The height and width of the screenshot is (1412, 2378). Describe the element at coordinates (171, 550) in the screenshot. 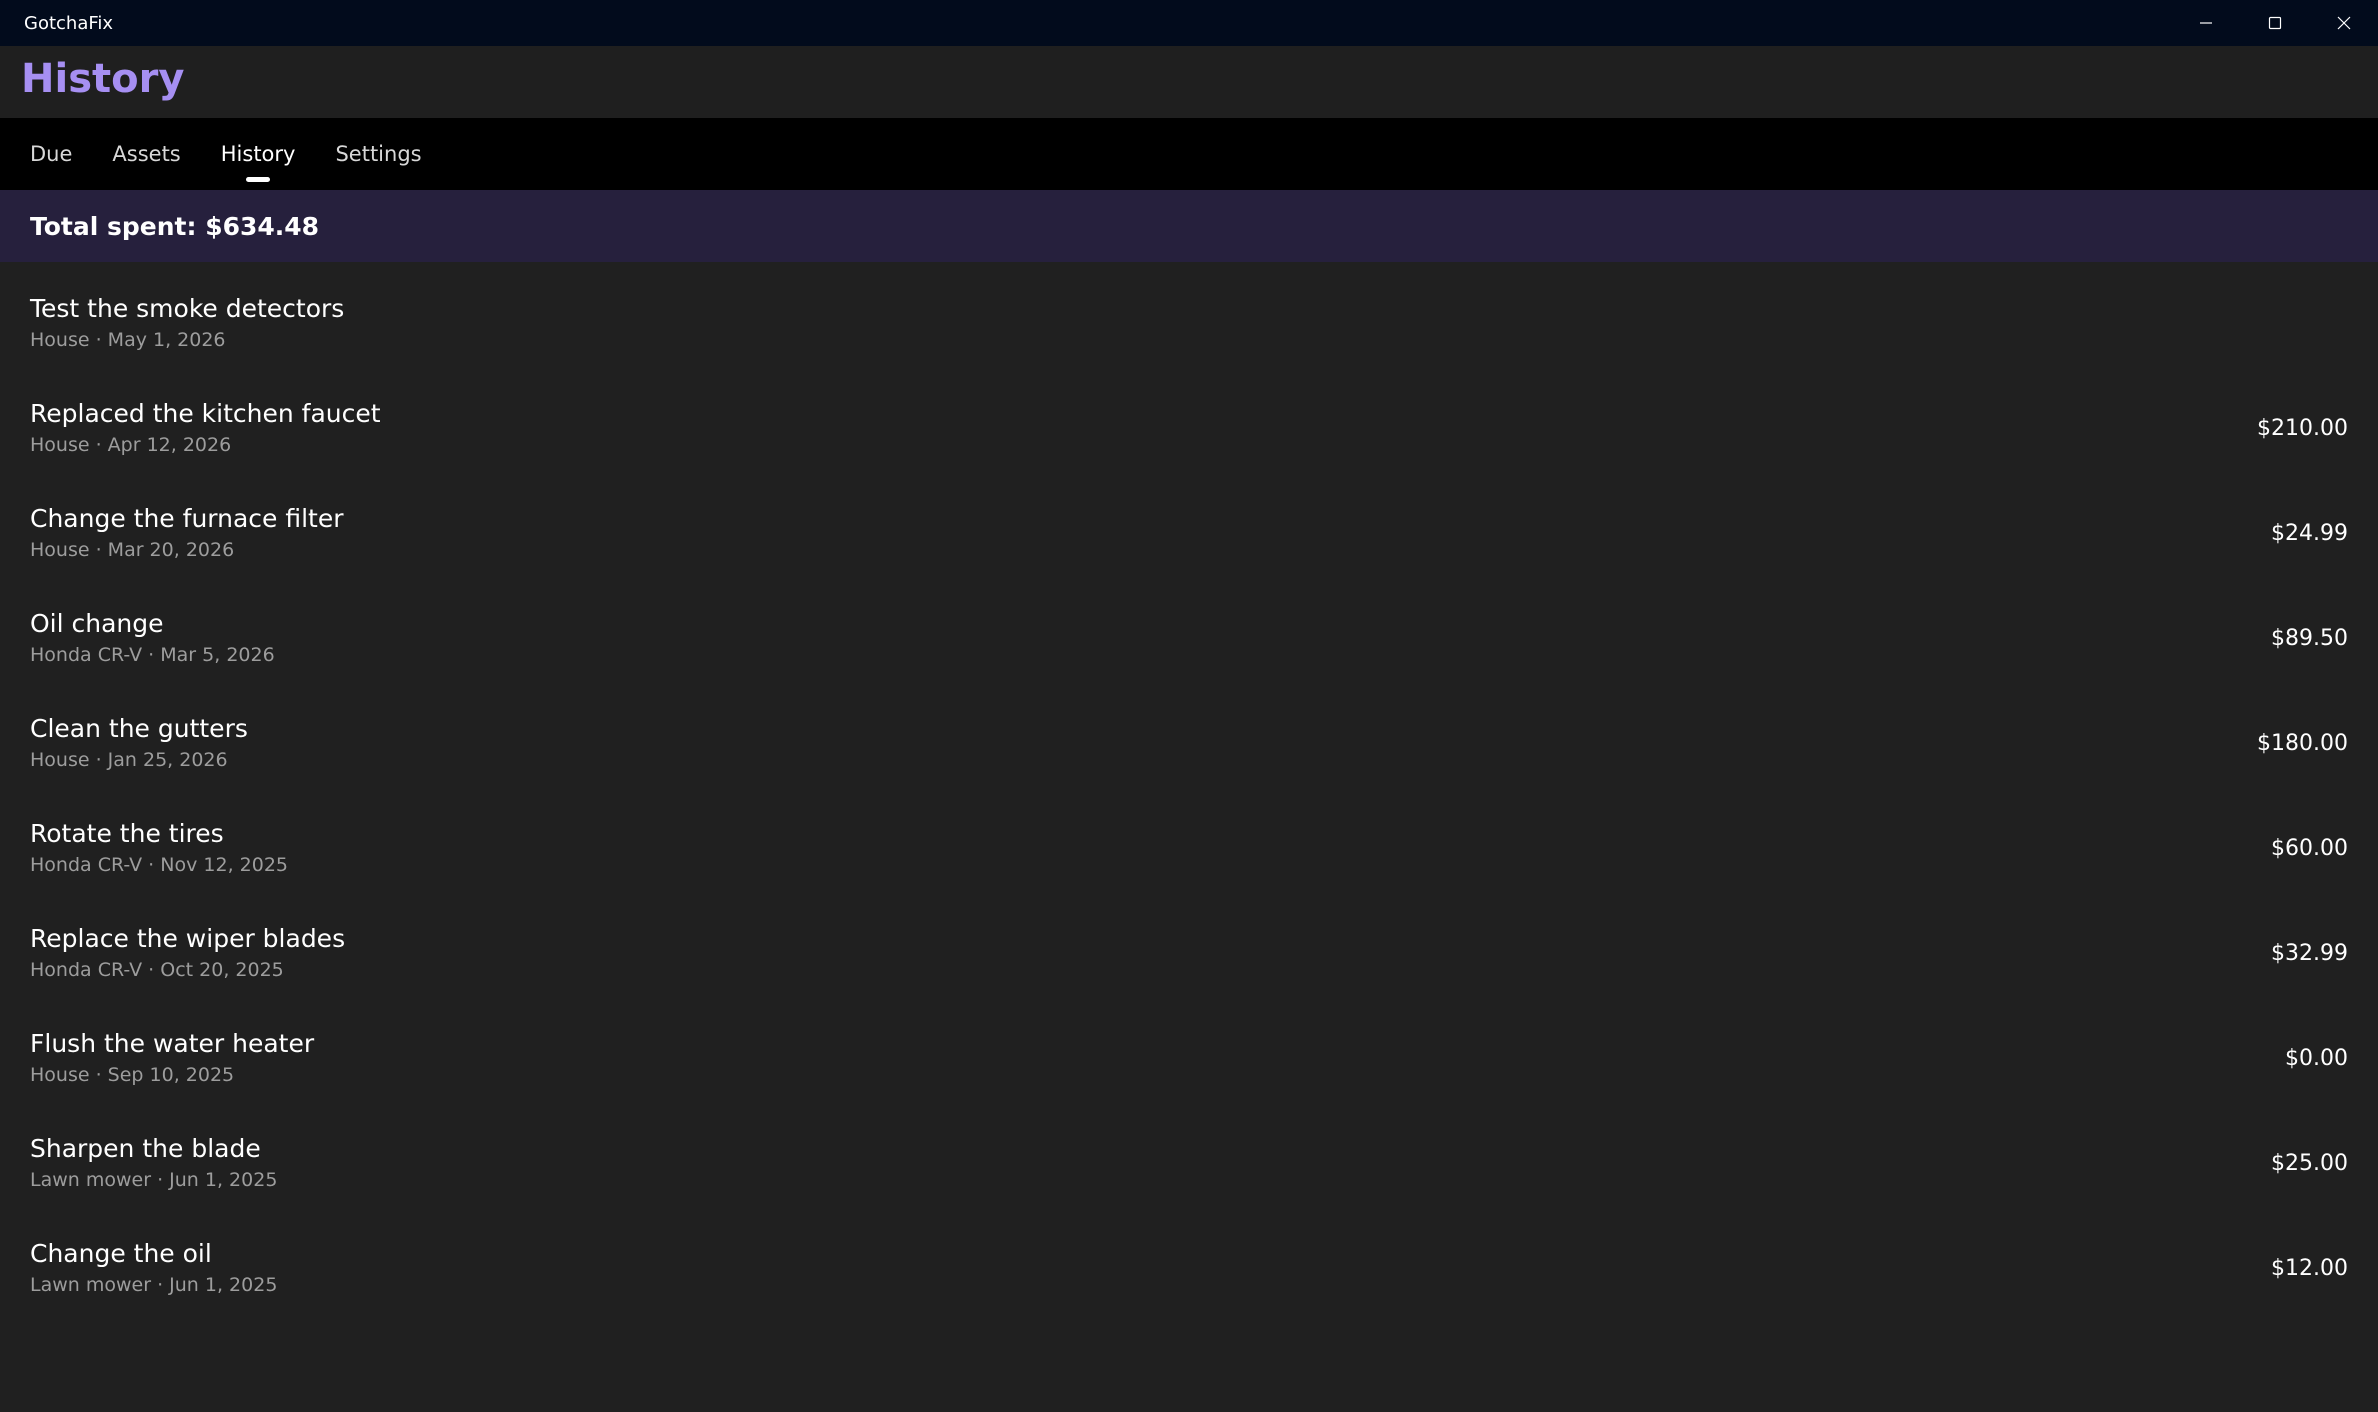

I see `item-date: Mar 20, 2026` at that location.